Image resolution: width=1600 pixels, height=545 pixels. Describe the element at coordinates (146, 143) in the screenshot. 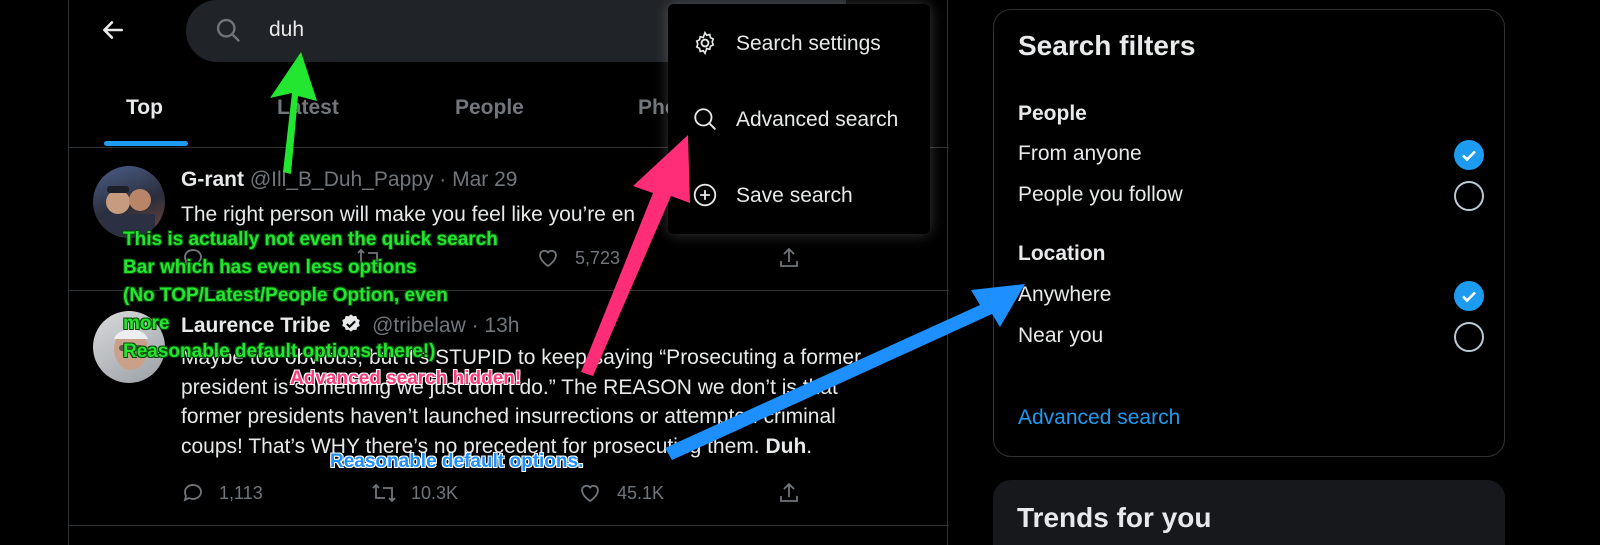

I see `active-tab-indicator` at that location.